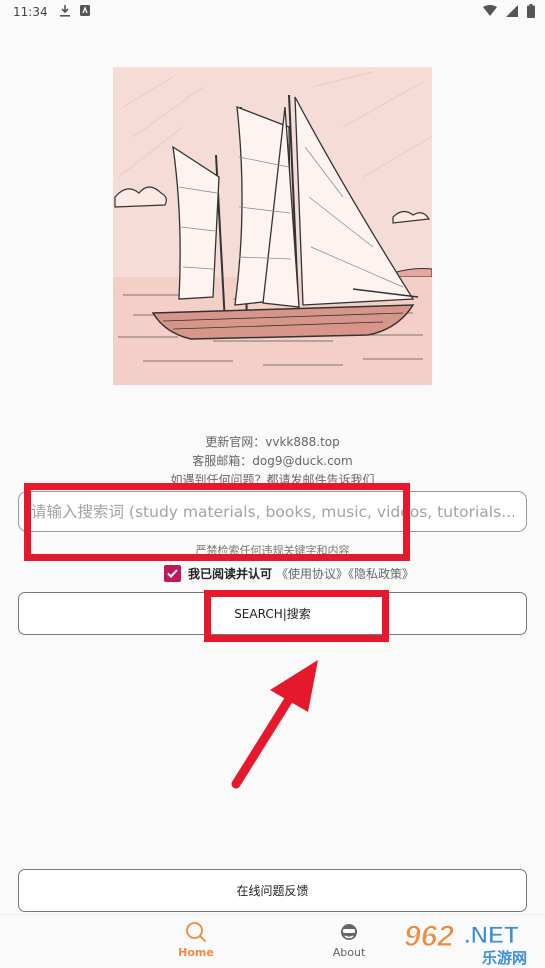 The image size is (545, 968). What do you see at coordinates (230, 574) in the screenshot?
I see `agreement-text: 我已阅读并认可` at bounding box center [230, 574].